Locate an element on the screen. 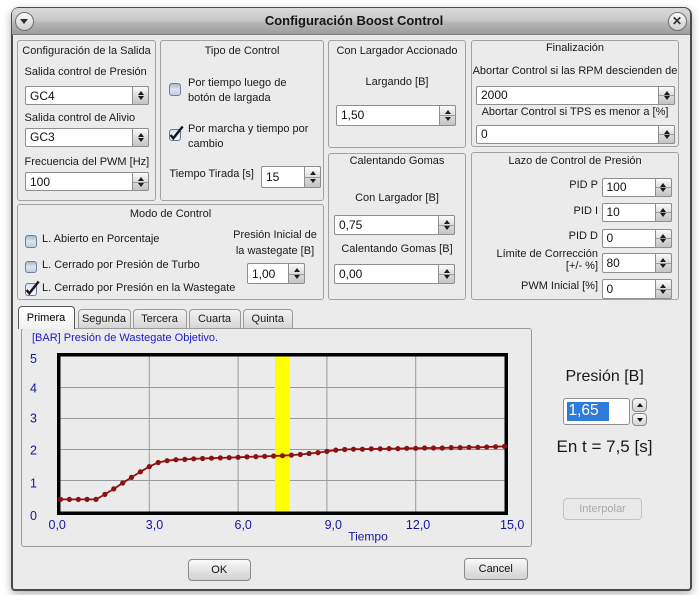 This screenshot has height=595, width=699. svg-text: 1 is located at coordinates (33, 484).